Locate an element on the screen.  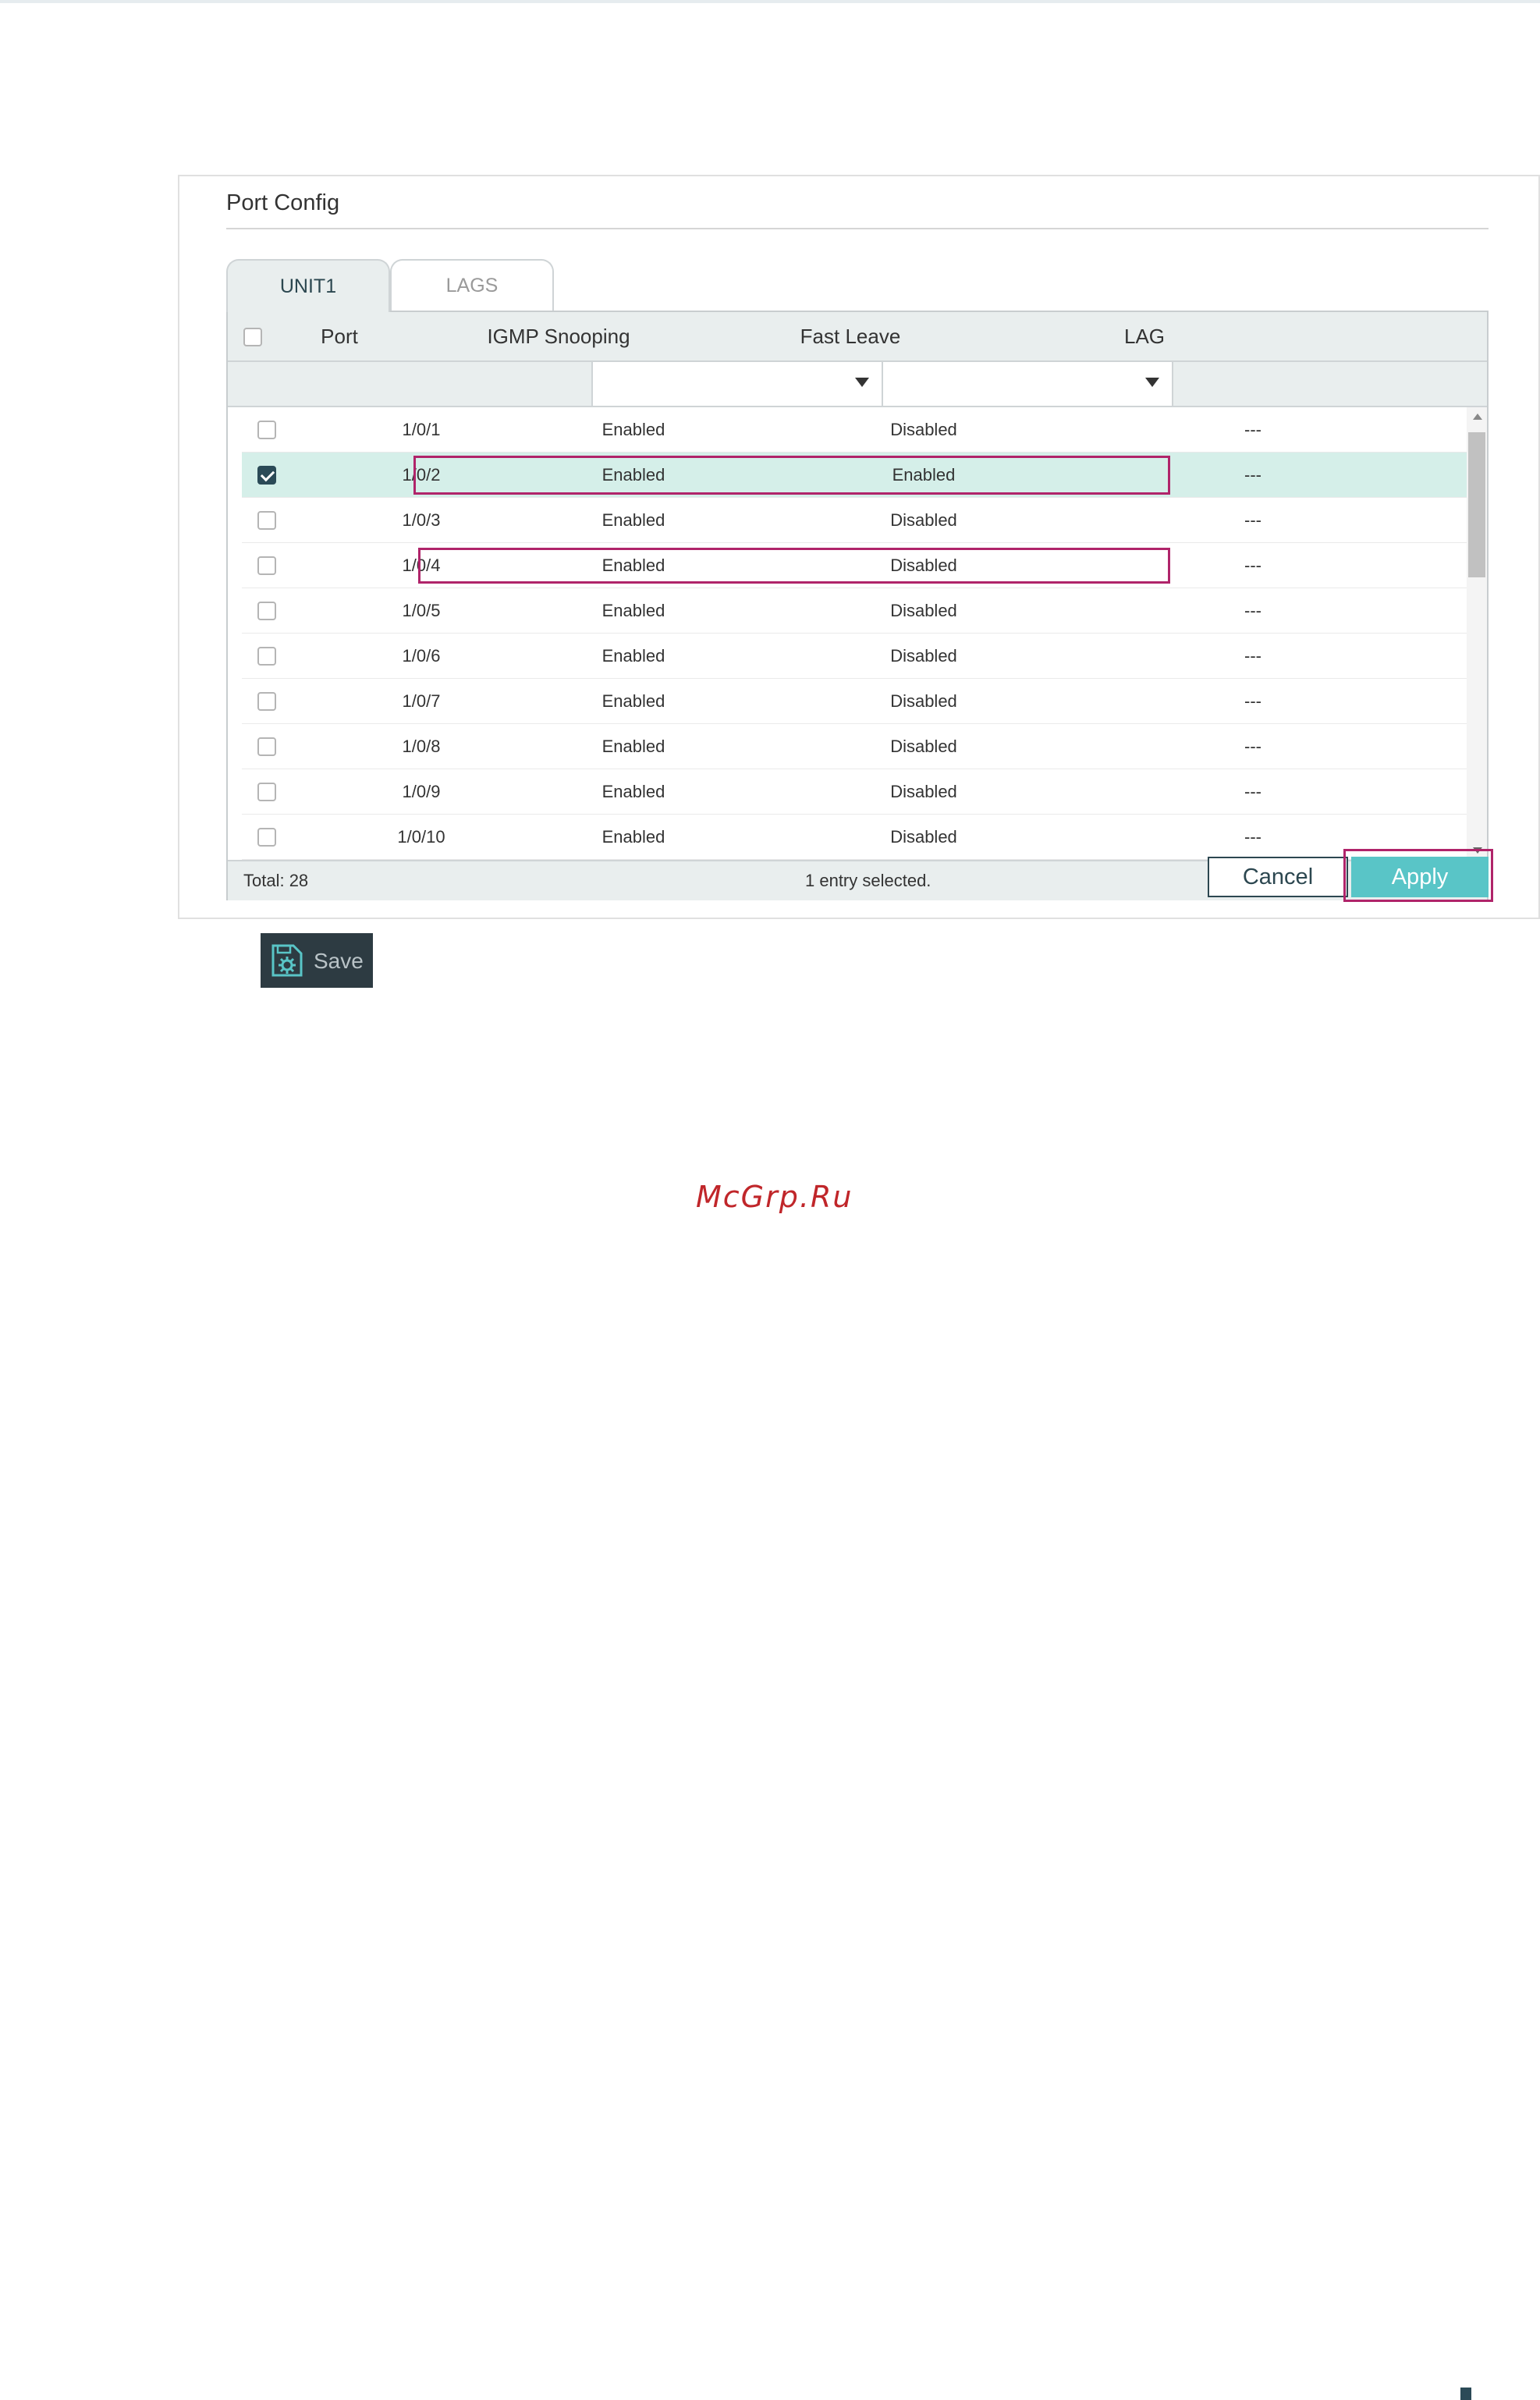
selection-status: 1 entry selected. is located at coordinates (868, 881).